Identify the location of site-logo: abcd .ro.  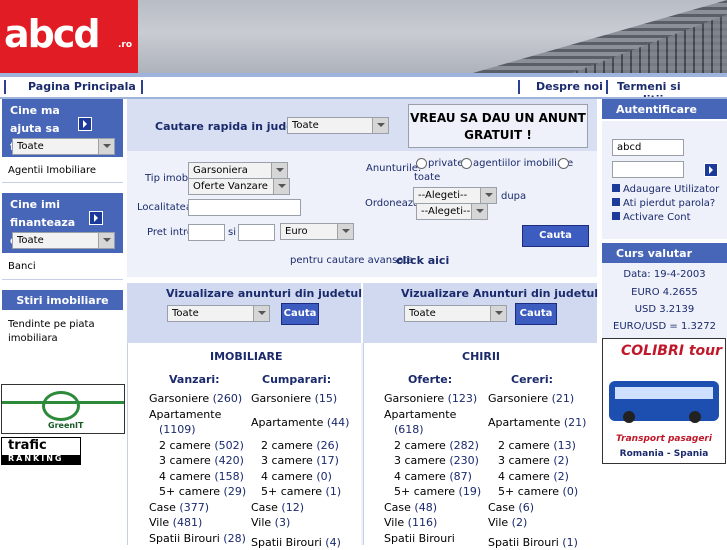
(69, 36).